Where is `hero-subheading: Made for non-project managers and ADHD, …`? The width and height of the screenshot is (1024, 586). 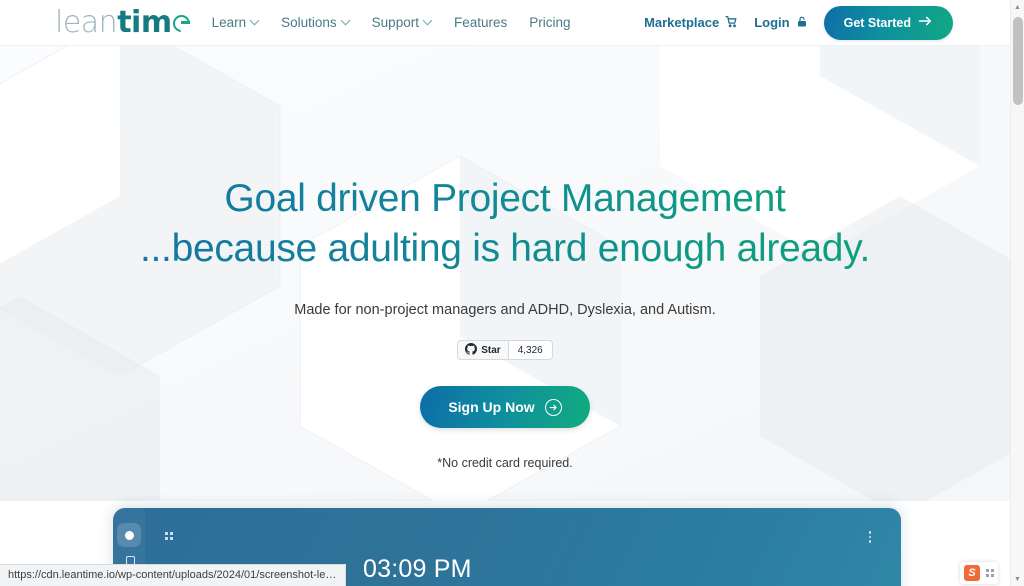 hero-subheading: Made for non-project managers and ADHD, … is located at coordinates (505, 310).